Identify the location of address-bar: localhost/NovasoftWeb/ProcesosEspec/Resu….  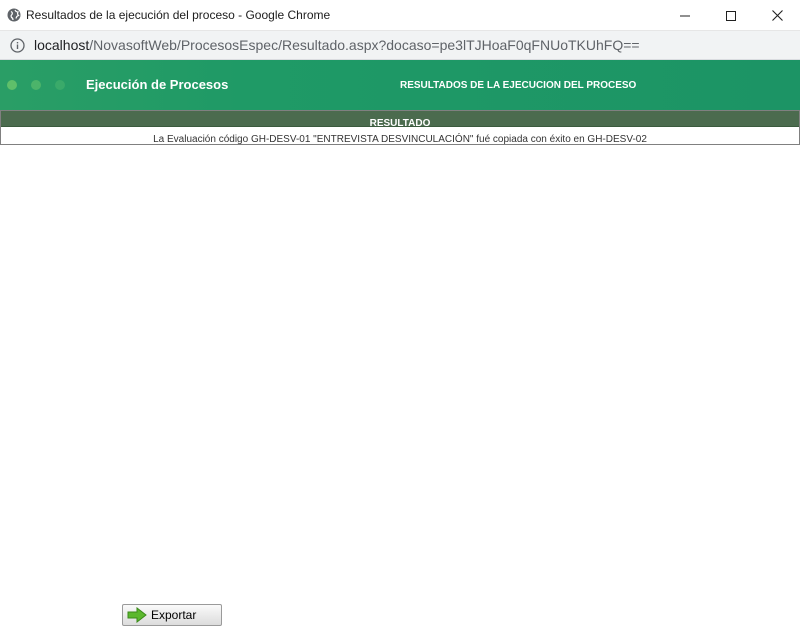
(400, 45).